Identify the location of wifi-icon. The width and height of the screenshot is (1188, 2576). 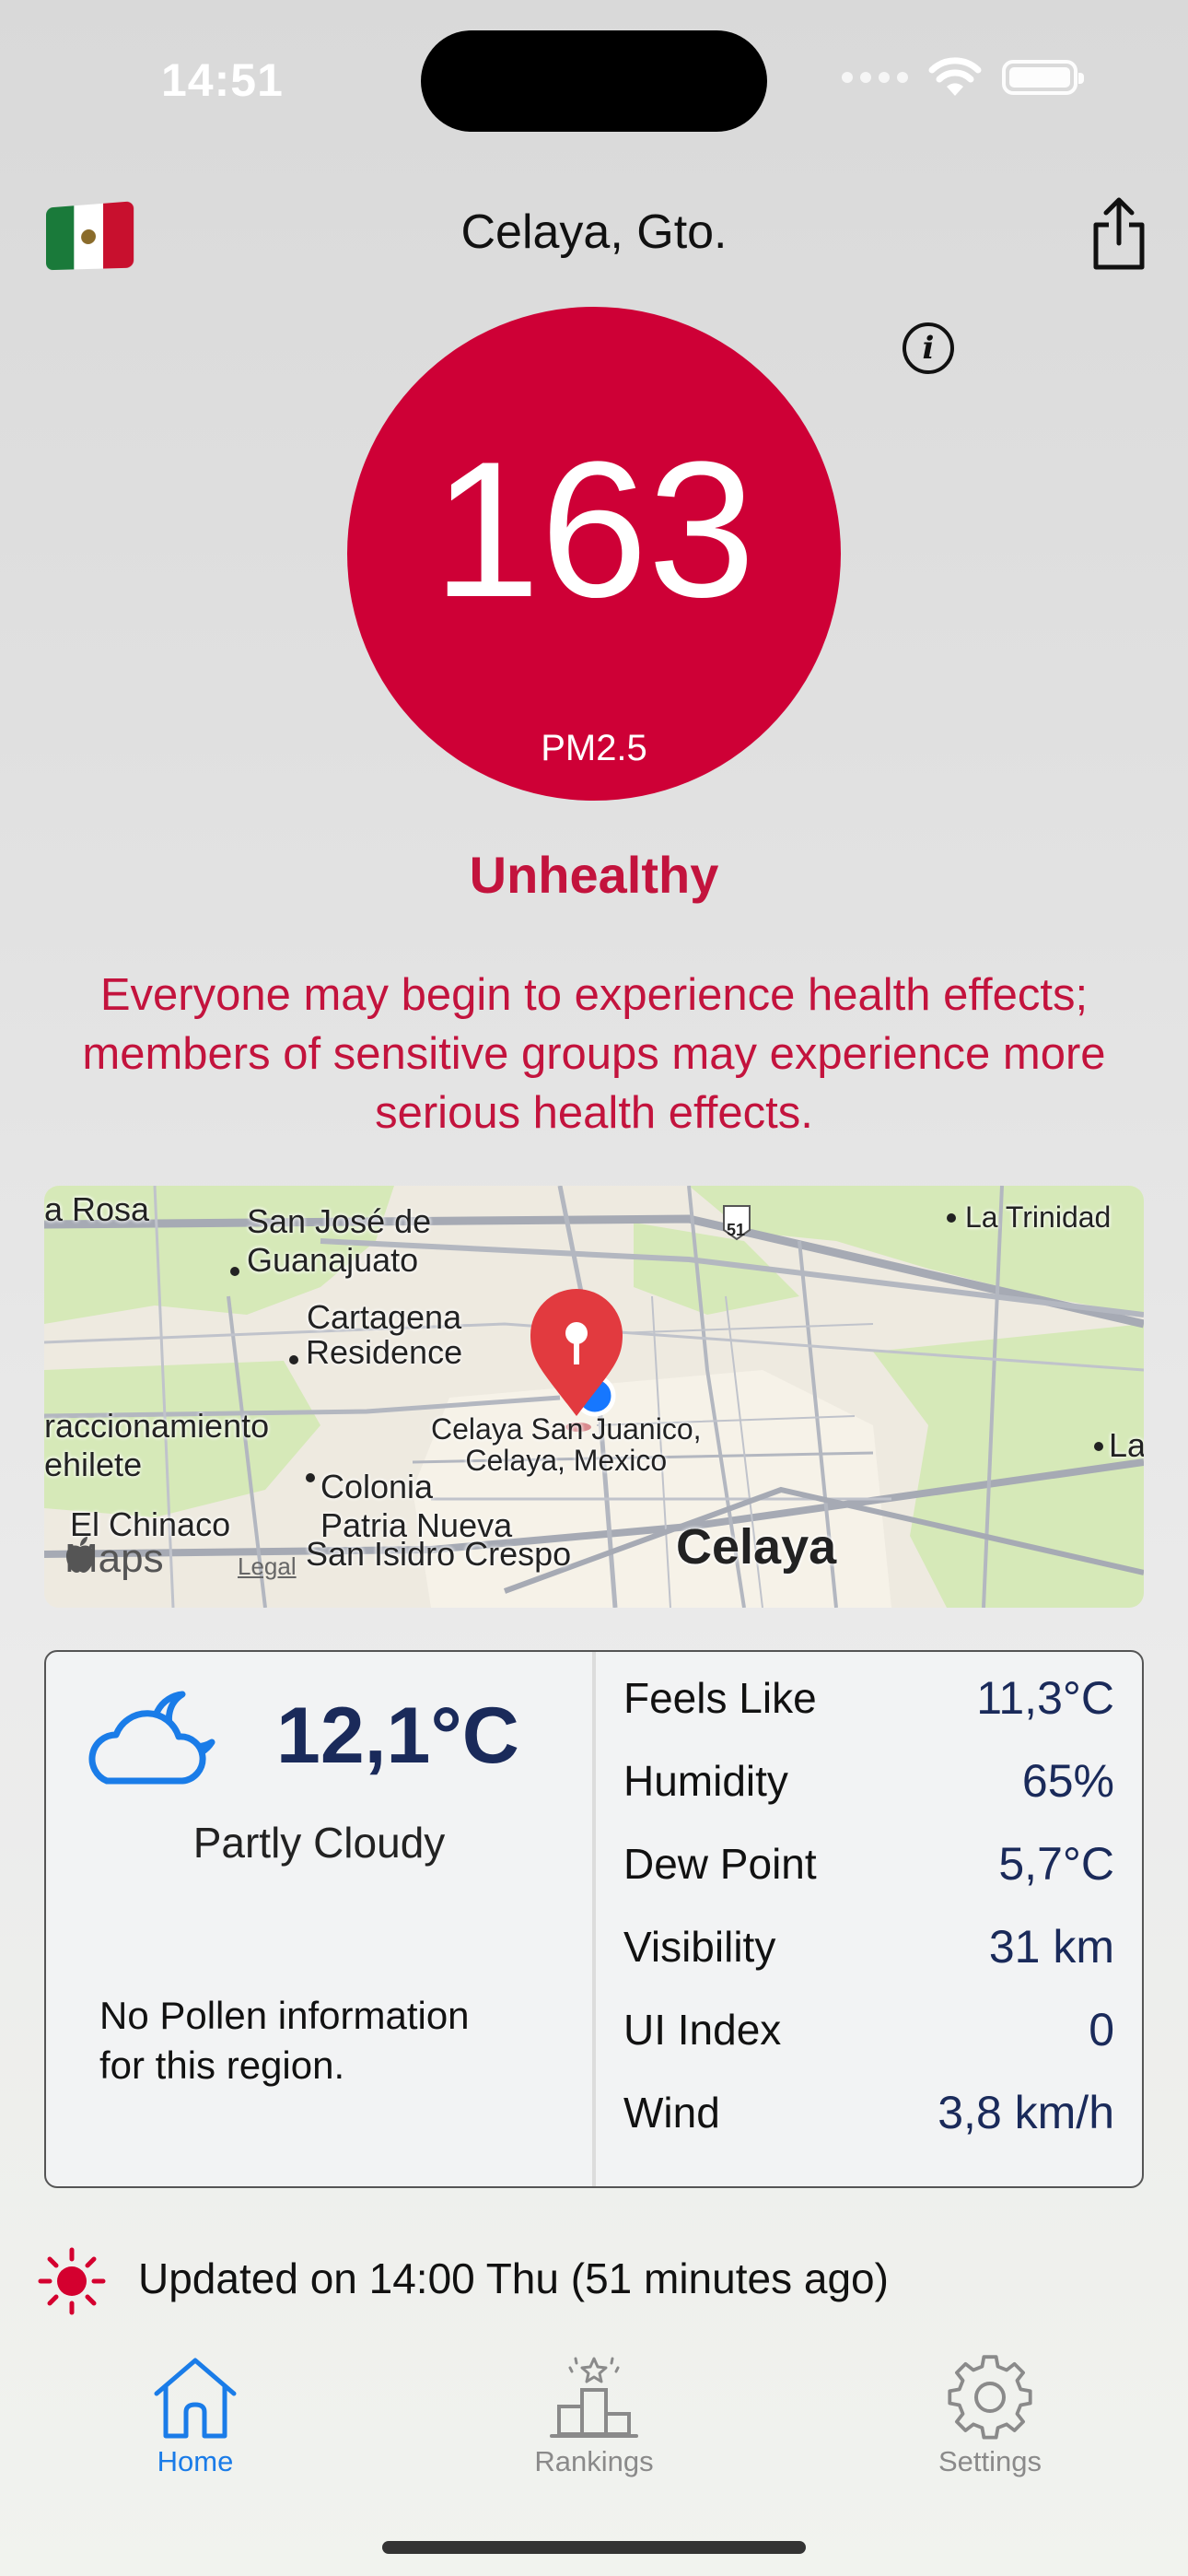
(955, 76).